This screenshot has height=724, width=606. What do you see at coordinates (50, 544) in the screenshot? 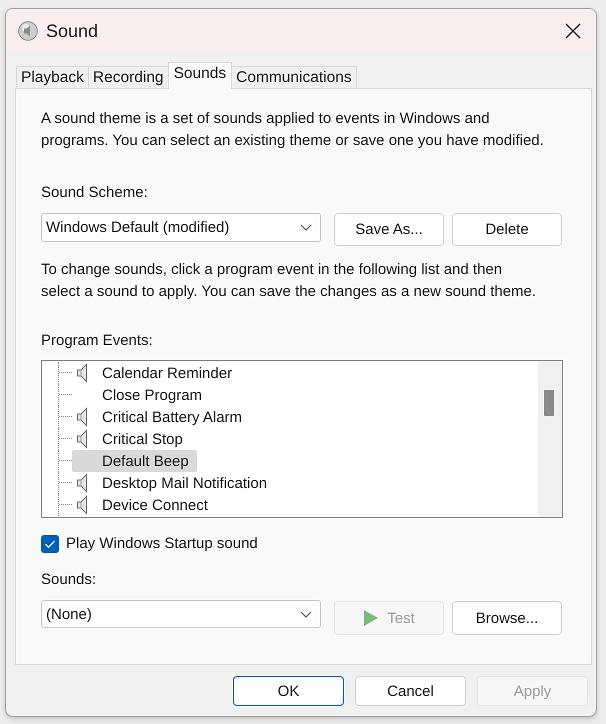
I see `checkbox` at bounding box center [50, 544].